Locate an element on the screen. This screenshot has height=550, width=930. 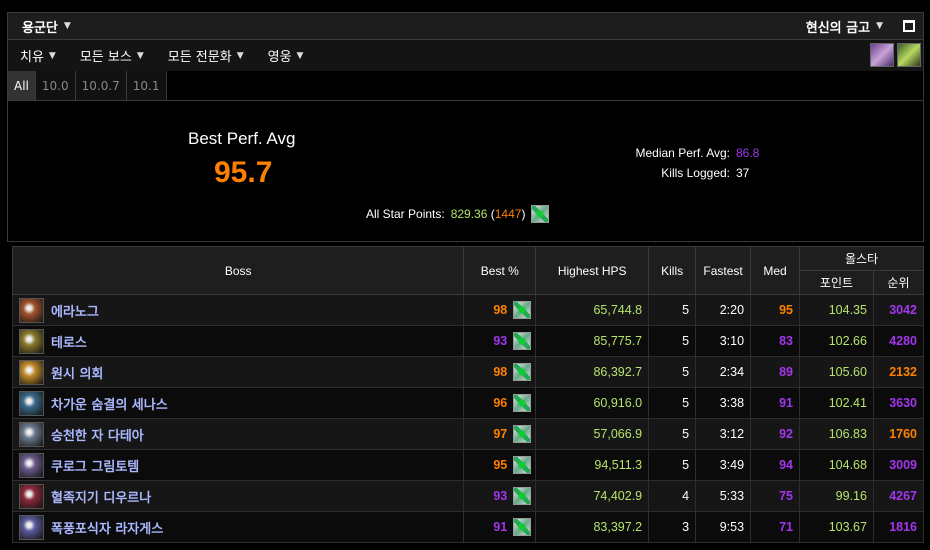
median-value: 86.8 is located at coordinates (748, 153).